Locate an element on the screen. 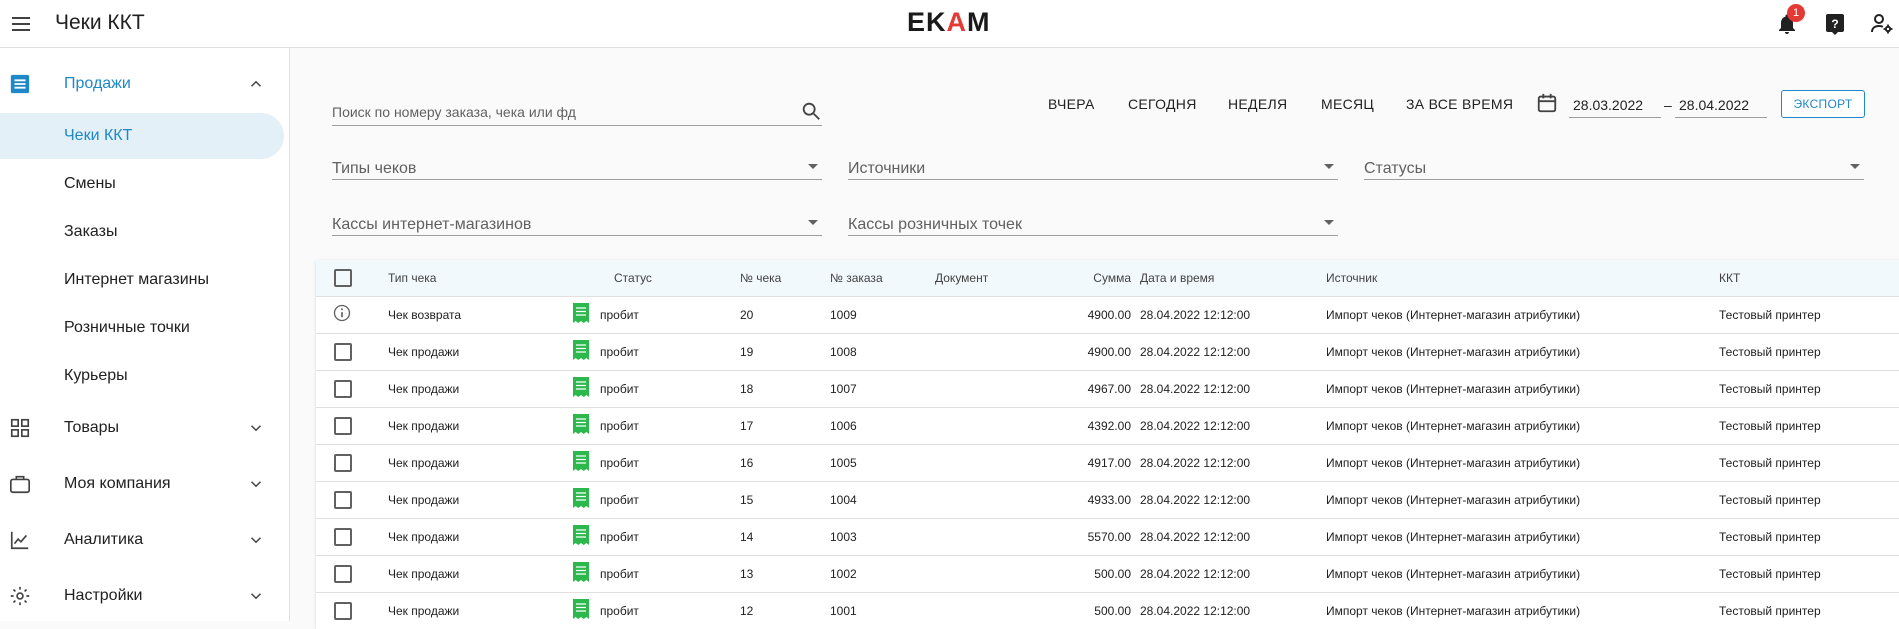 The image size is (1899, 629). column-header-type: Тип чека is located at coordinates (412, 278).